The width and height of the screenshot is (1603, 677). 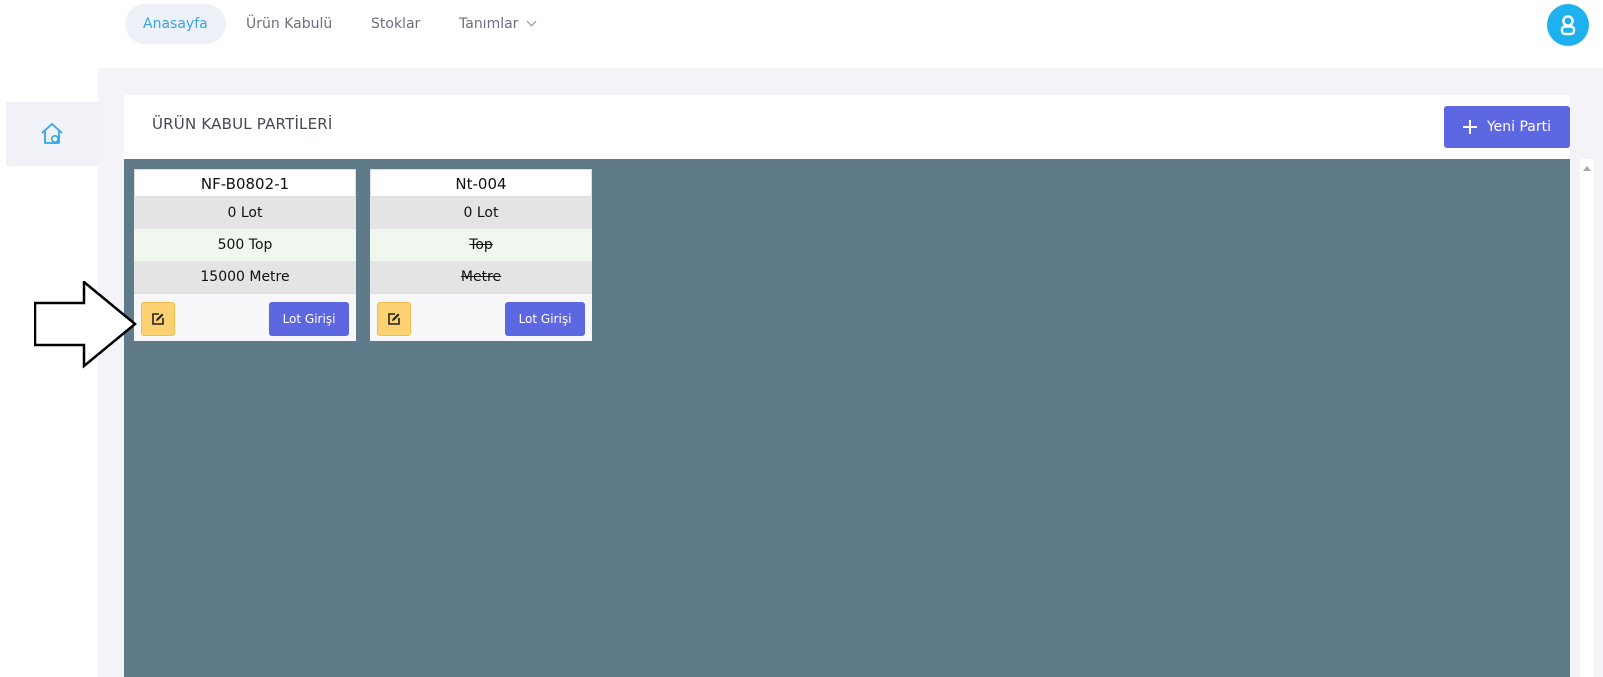 I want to click on right-arrow-outline-icon, so click(x=85, y=325).